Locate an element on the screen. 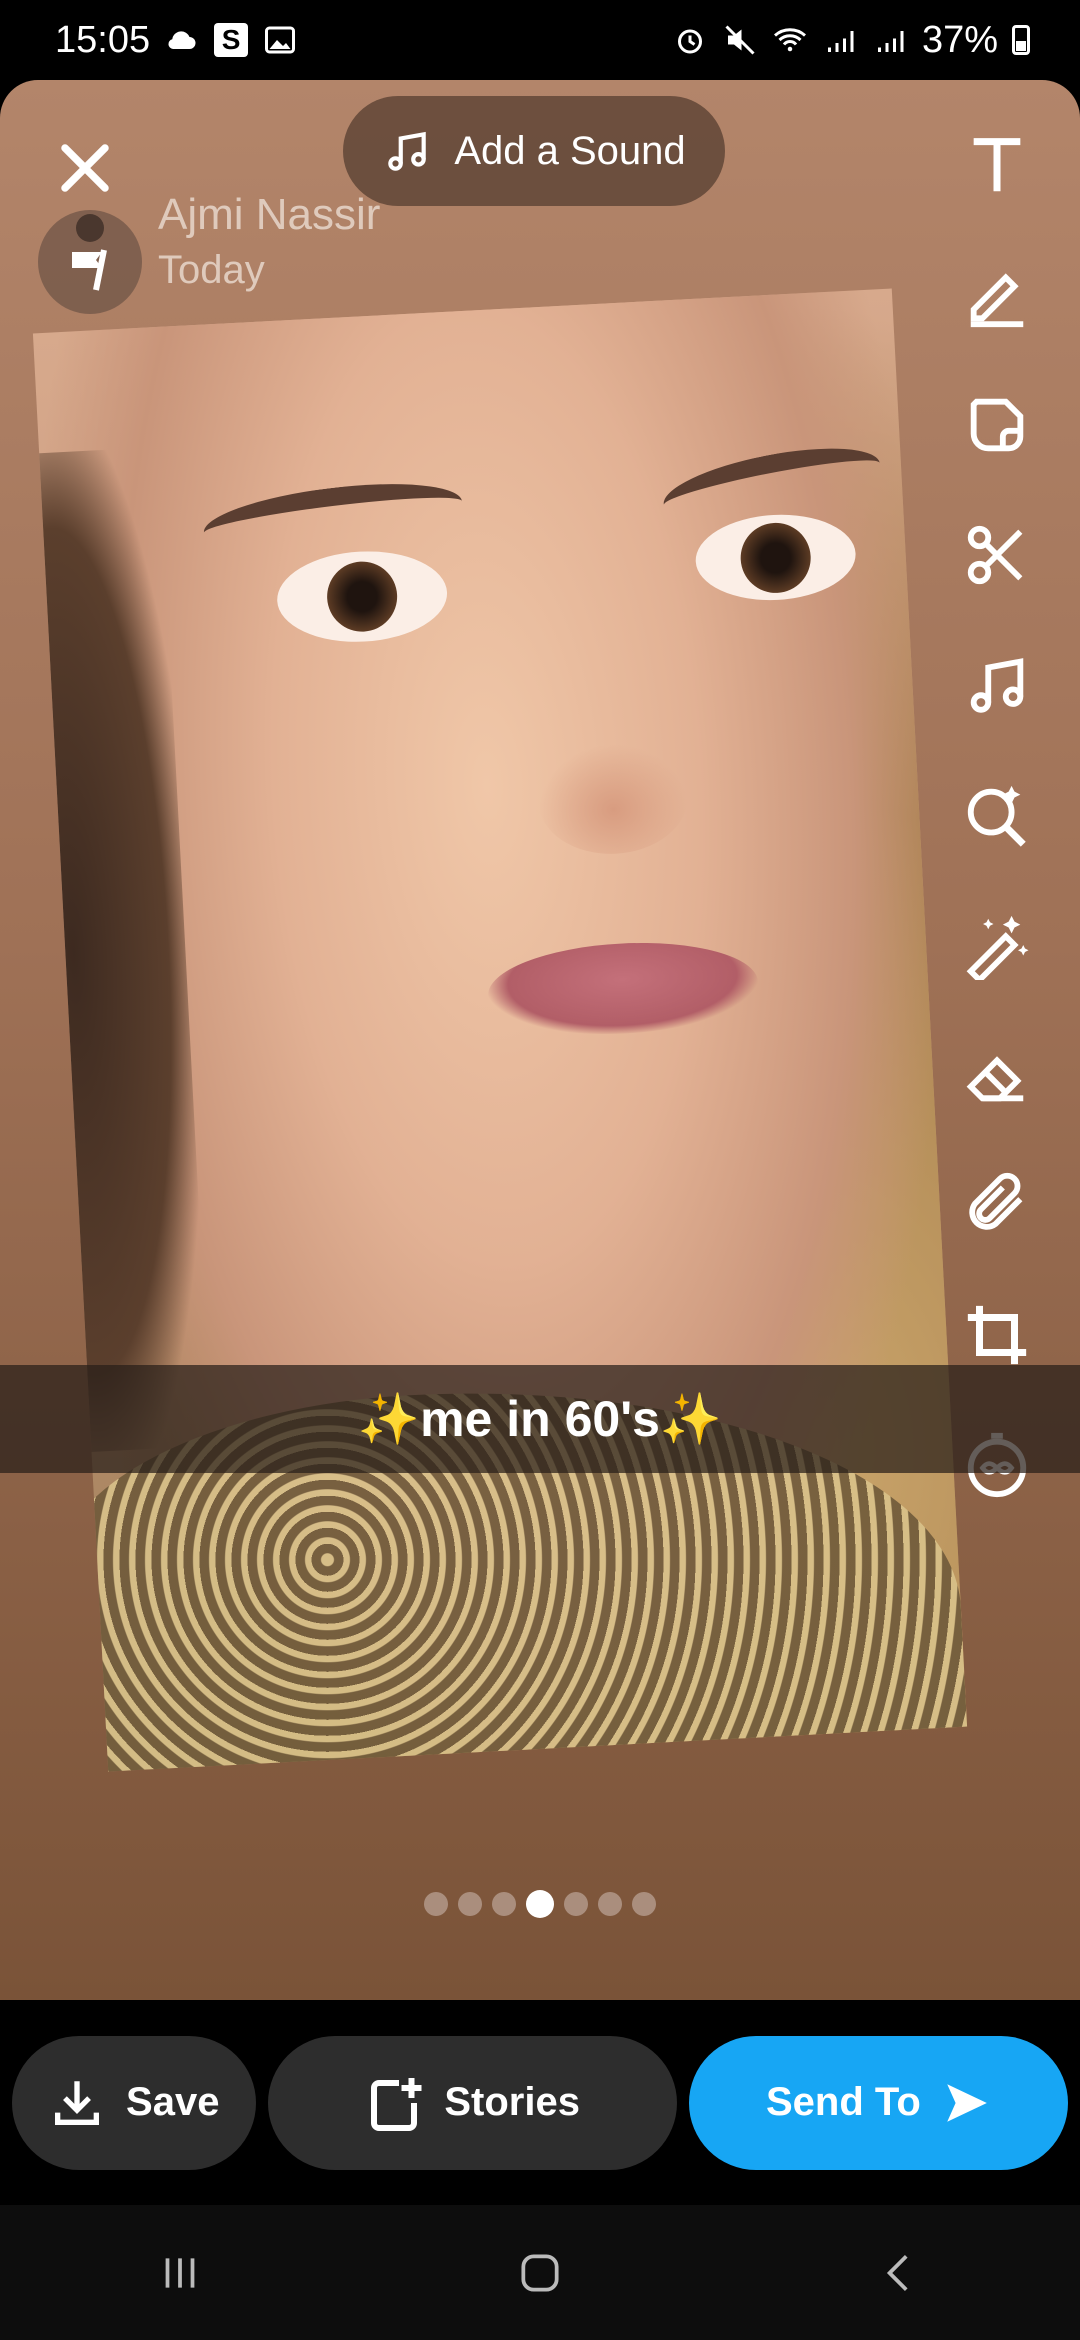 Image resolution: width=1080 pixels, height=2340 pixels. sticker-tool-button is located at coordinates (997, 425).